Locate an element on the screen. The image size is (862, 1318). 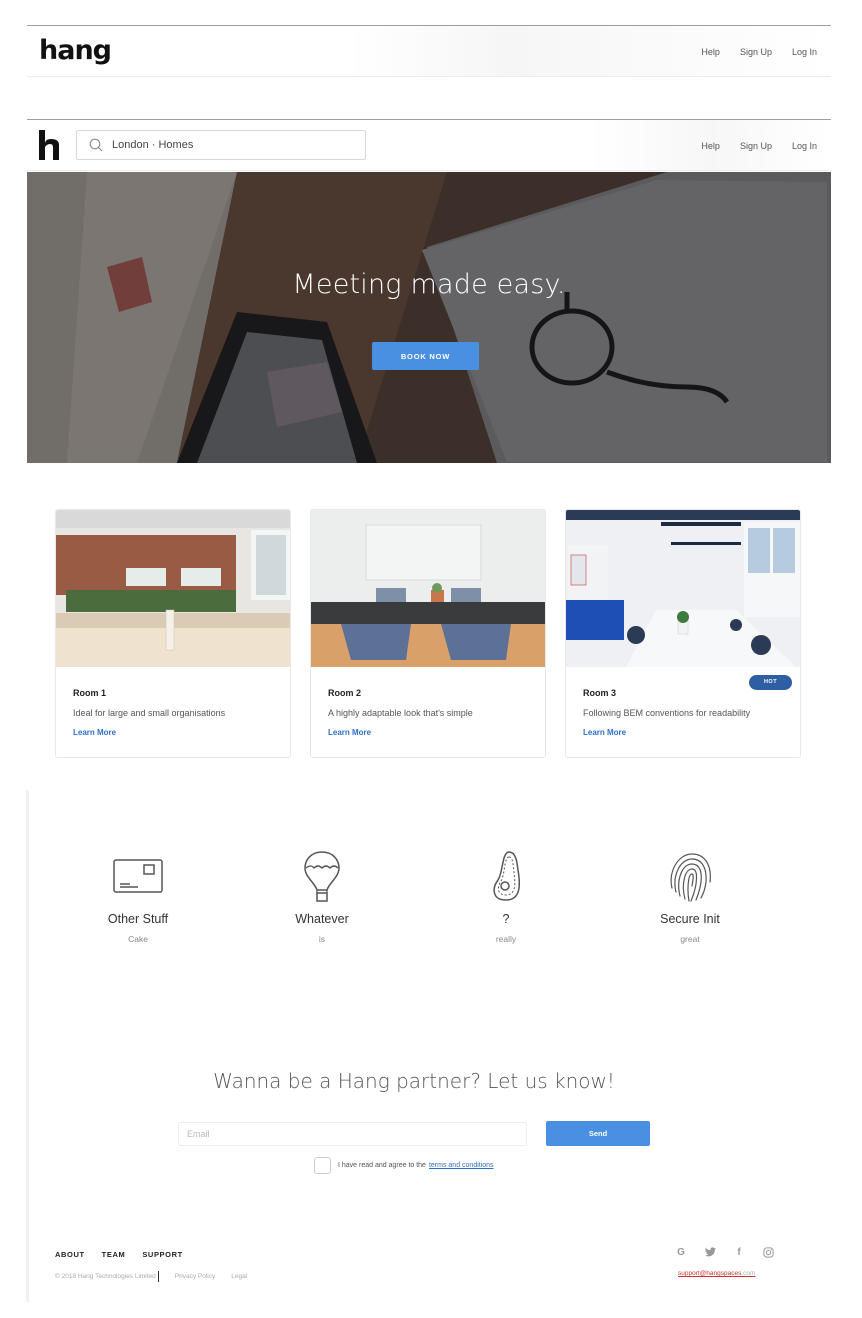
instagram-icon is located at coordinates (768, 1252).